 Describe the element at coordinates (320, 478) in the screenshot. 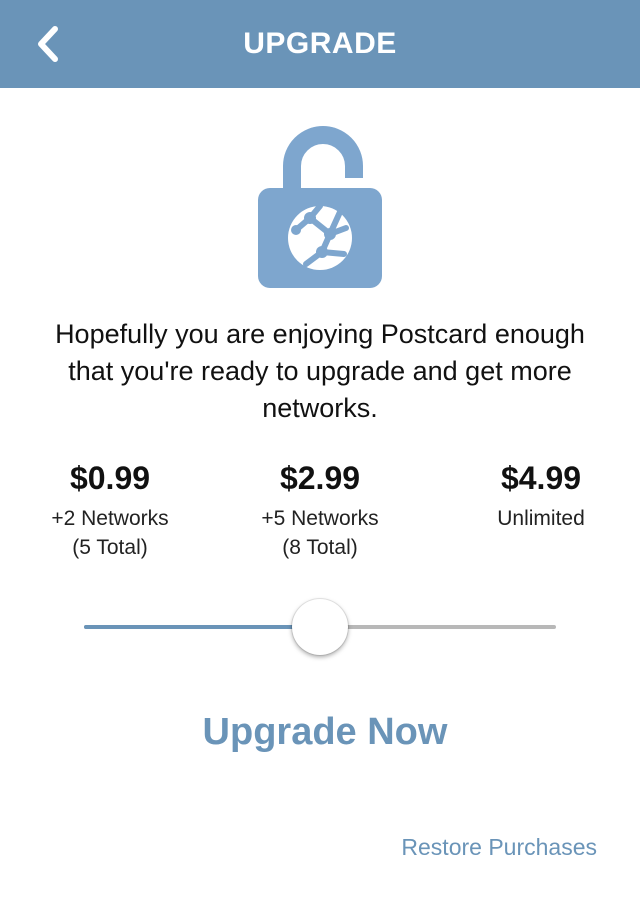

I see `tier-price: $2.99` at that location.